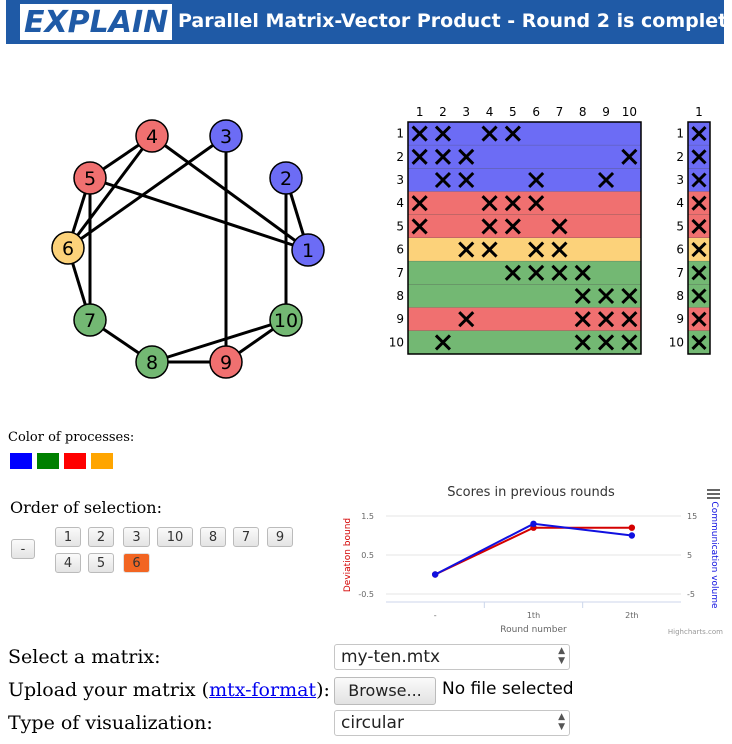 The width and height of the screenshot is (732, 744). What do you see at coordinates (152, 137) in the screenshot?
I see `process-node-label: 4` at bounding box center [152, 137].